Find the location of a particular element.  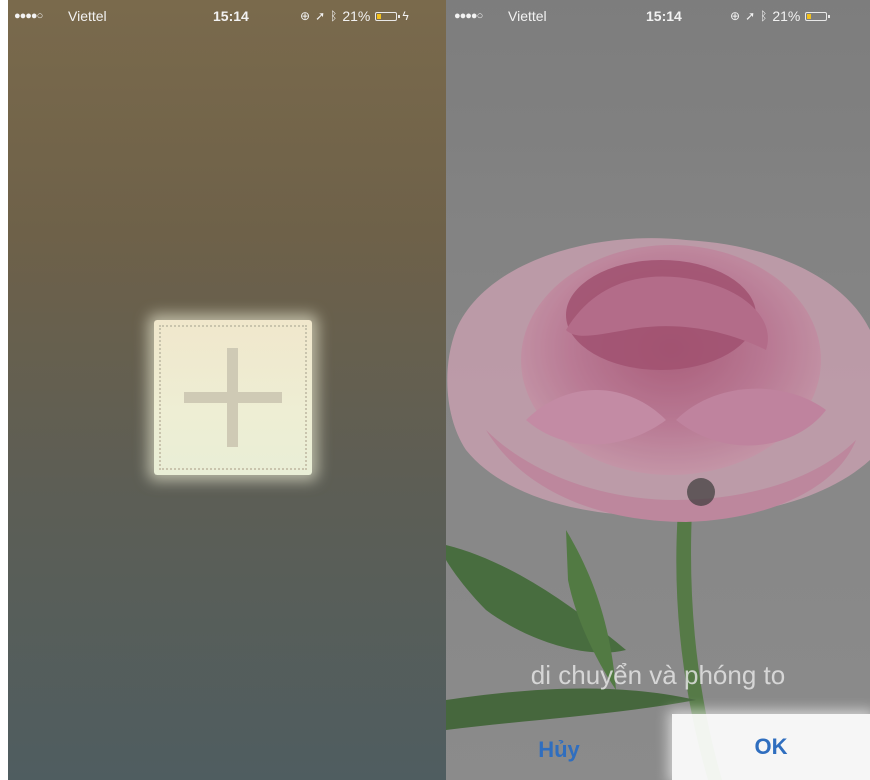

status-icons: ⊕ ➚ ᛒ 21% is located at coordinates (780, 16).